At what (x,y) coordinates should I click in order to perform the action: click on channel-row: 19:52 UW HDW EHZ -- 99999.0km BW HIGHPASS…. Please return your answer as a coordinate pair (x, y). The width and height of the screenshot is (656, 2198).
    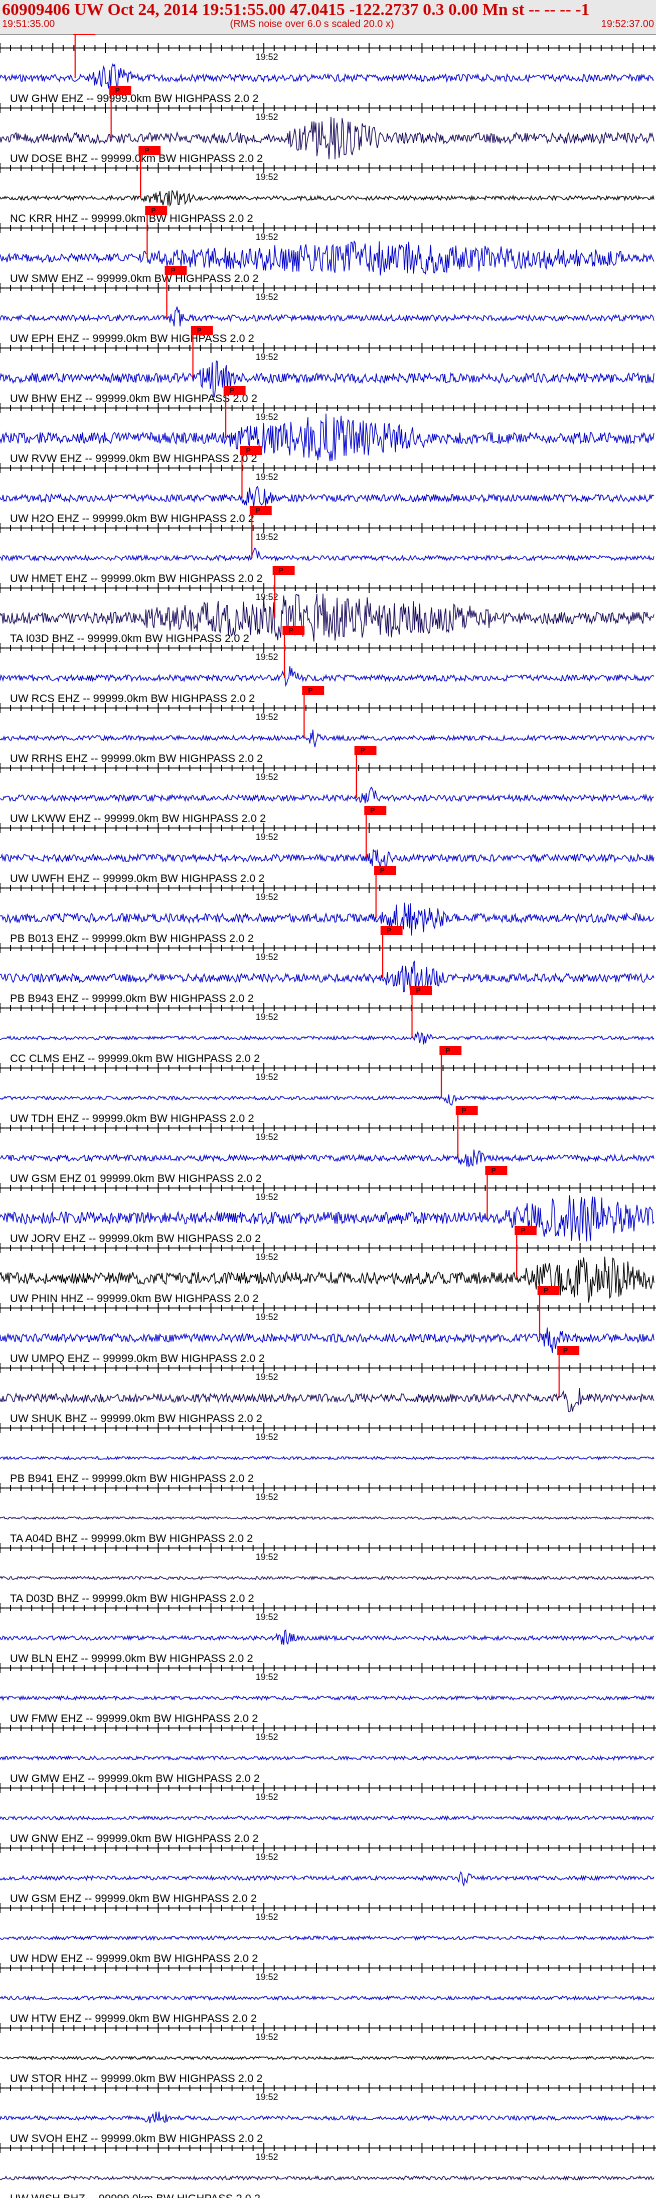
    Looking at the image, I should click on (328, 1934).